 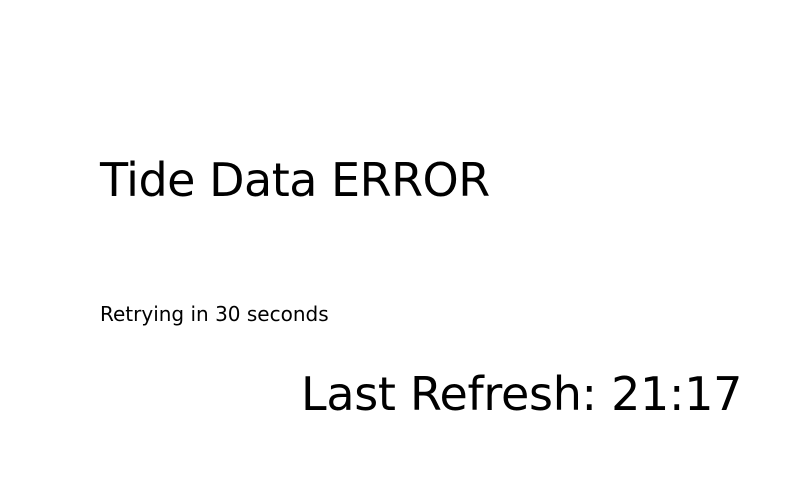 I want to click on error-title: Tide Data ERROR, so click(x=295, y=180).